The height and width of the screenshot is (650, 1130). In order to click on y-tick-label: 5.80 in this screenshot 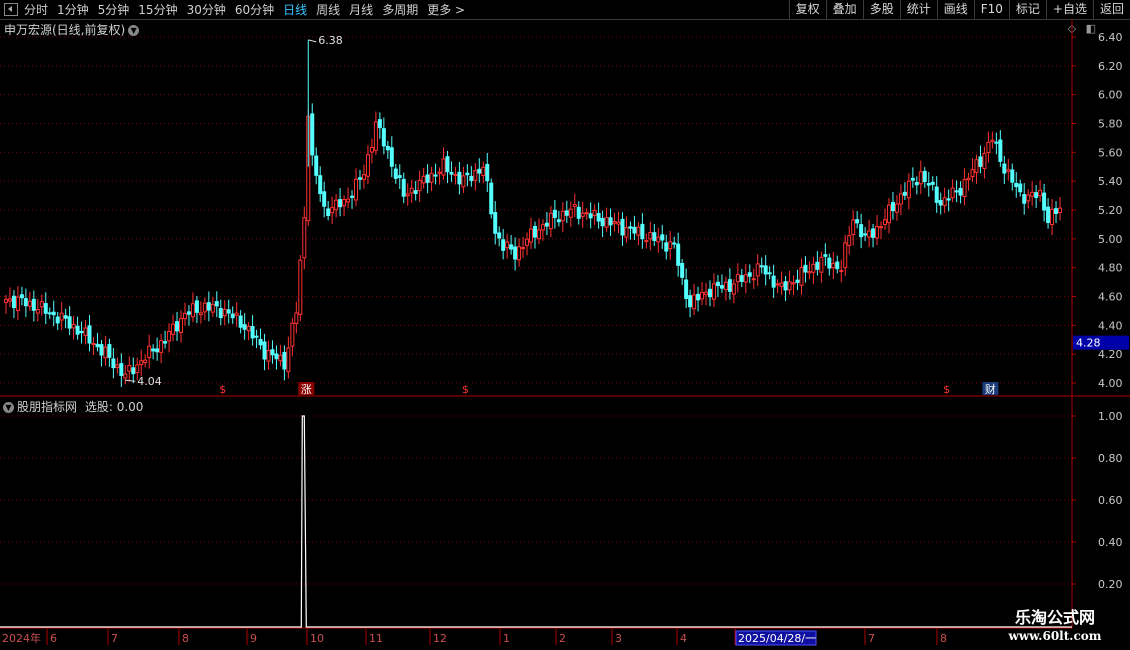, I will do `click(1110, 124)`.